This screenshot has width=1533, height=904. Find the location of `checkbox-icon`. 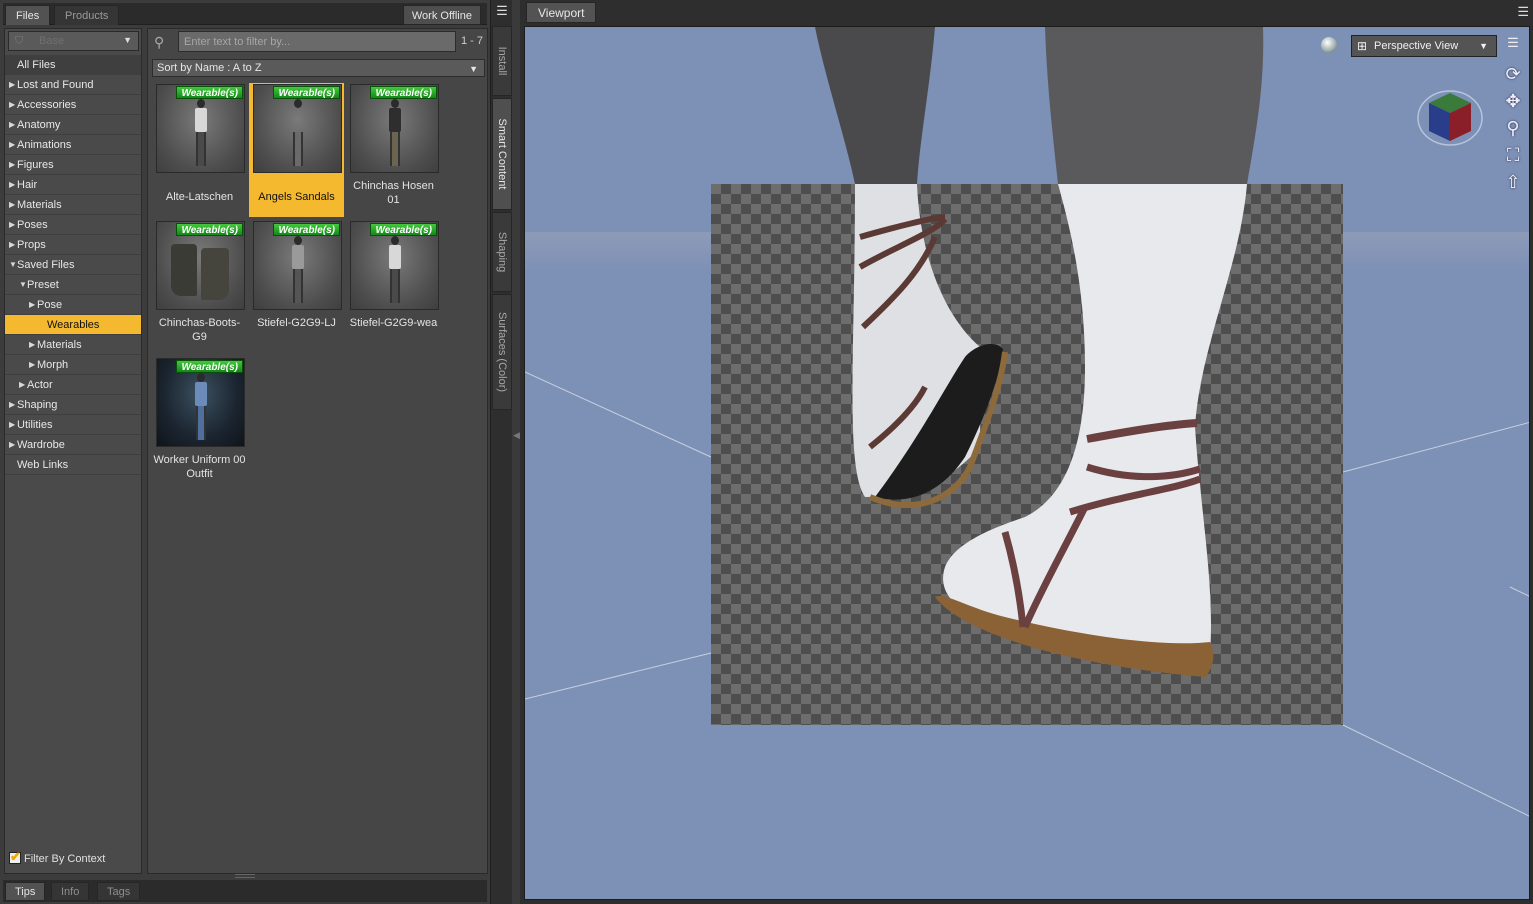

checkbox-icon is located at coordinates (15, 857).